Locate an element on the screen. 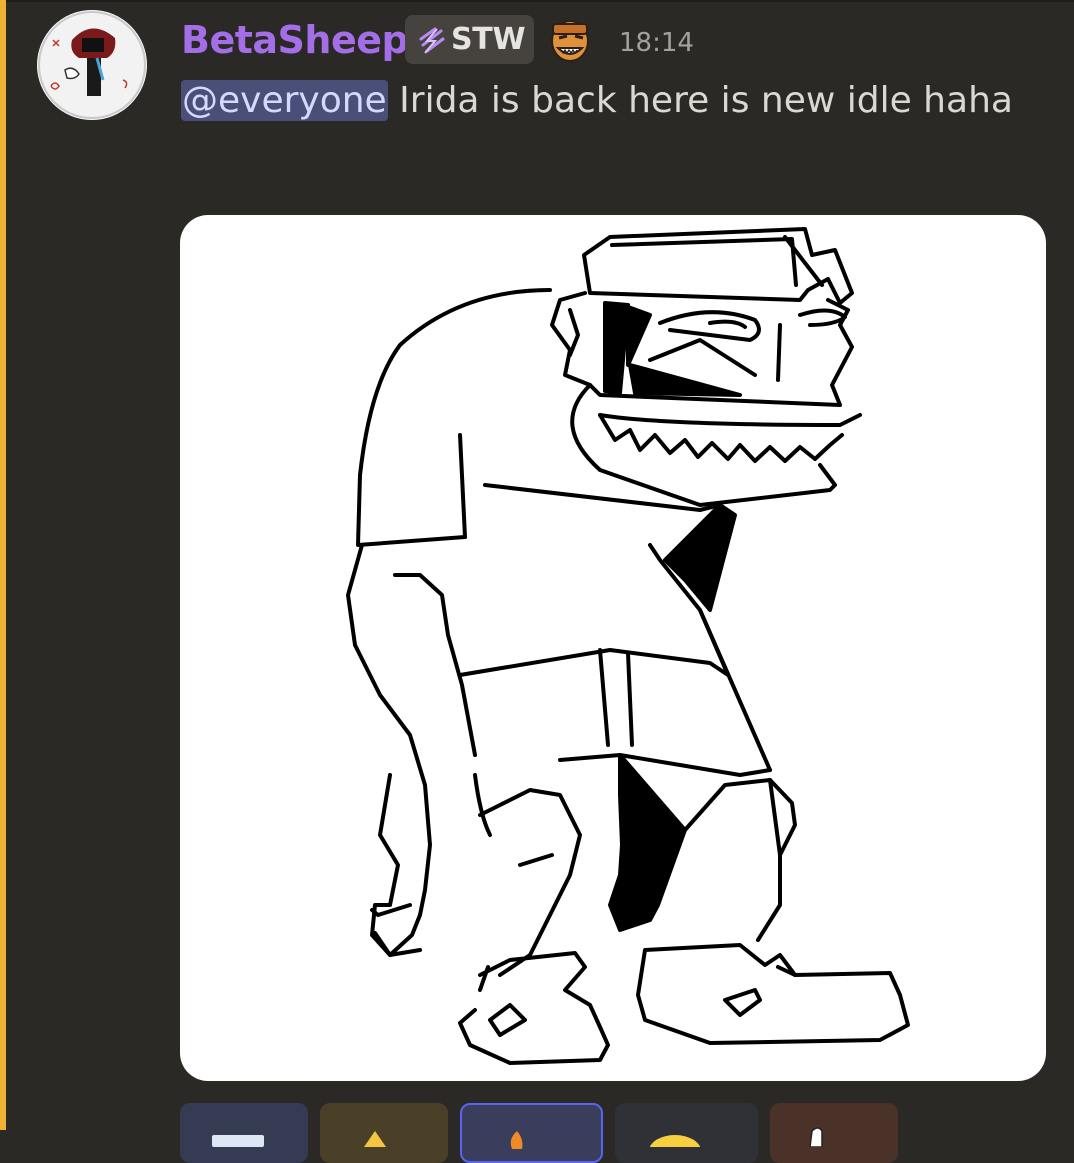  server-tag: STW is located at coordinates (469, 39).